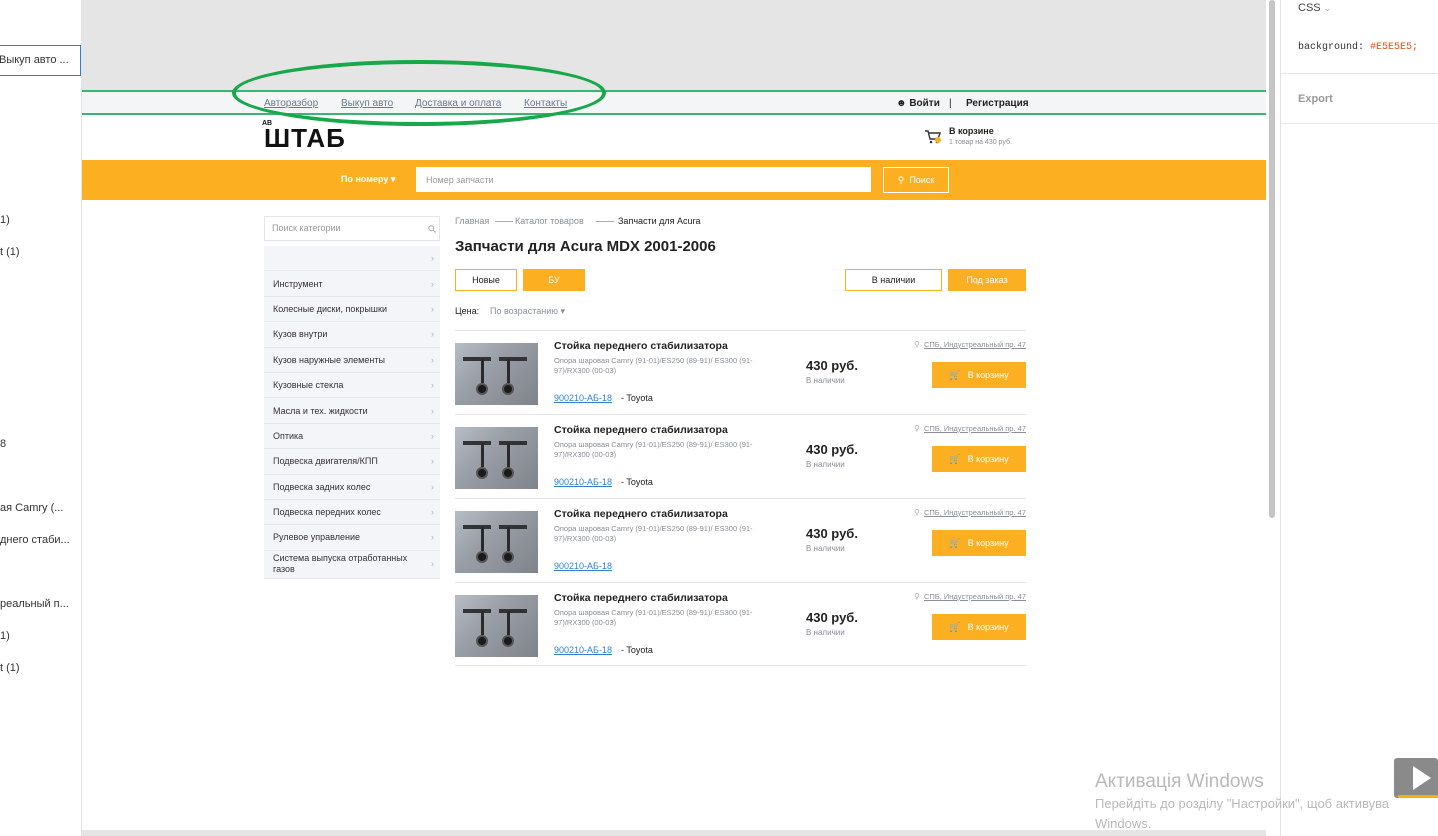  Describe the element at coordinates (352, 259) in the screenshot. I see `category-item: ›` at that location.